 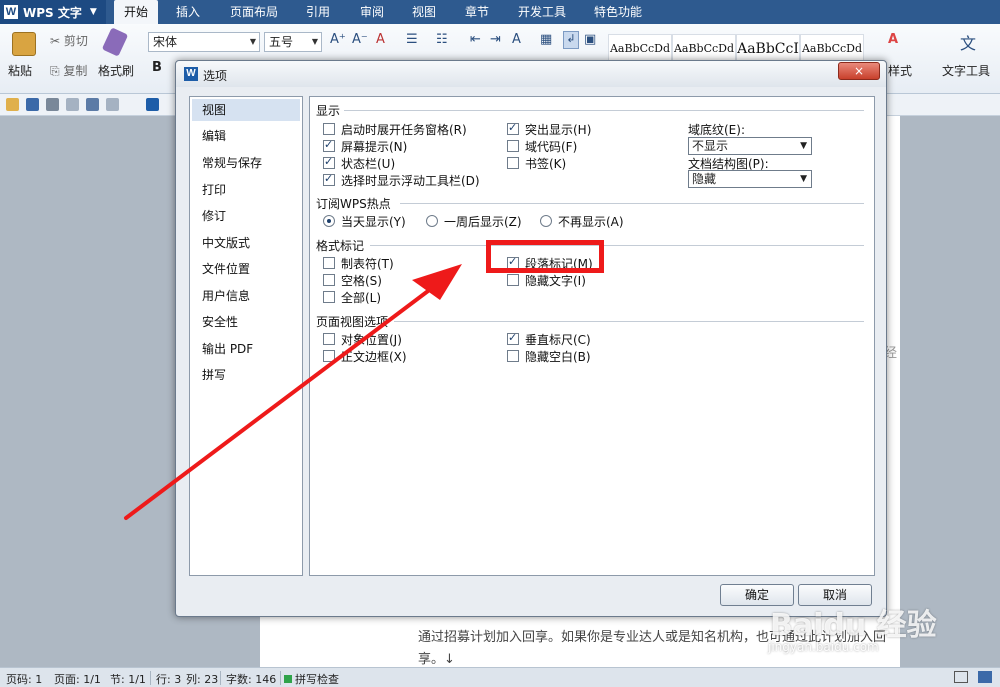 I want to click on styles-icon: A, so click(x=893, y=39).